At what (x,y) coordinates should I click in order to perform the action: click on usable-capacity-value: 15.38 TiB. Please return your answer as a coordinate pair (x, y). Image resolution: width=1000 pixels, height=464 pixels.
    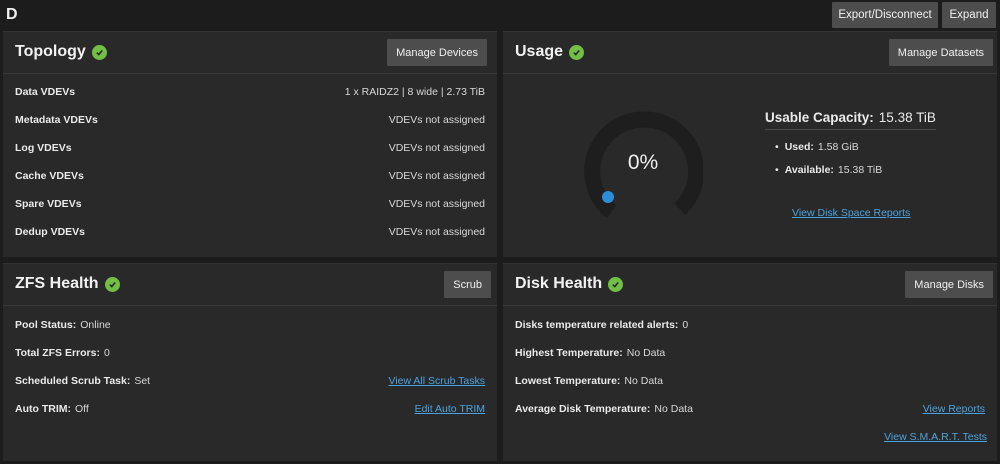
    Looking at the image, I should click on (907, 117).